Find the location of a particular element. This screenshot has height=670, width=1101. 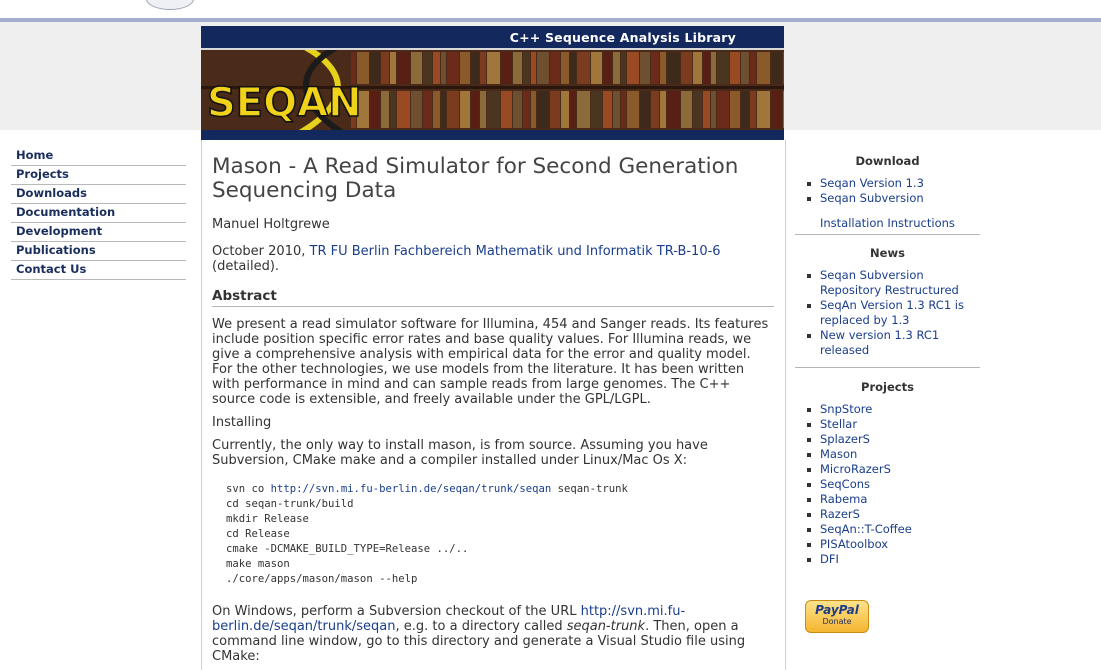

project-snpstore: SnpStore is located at coordinates (846, 409).